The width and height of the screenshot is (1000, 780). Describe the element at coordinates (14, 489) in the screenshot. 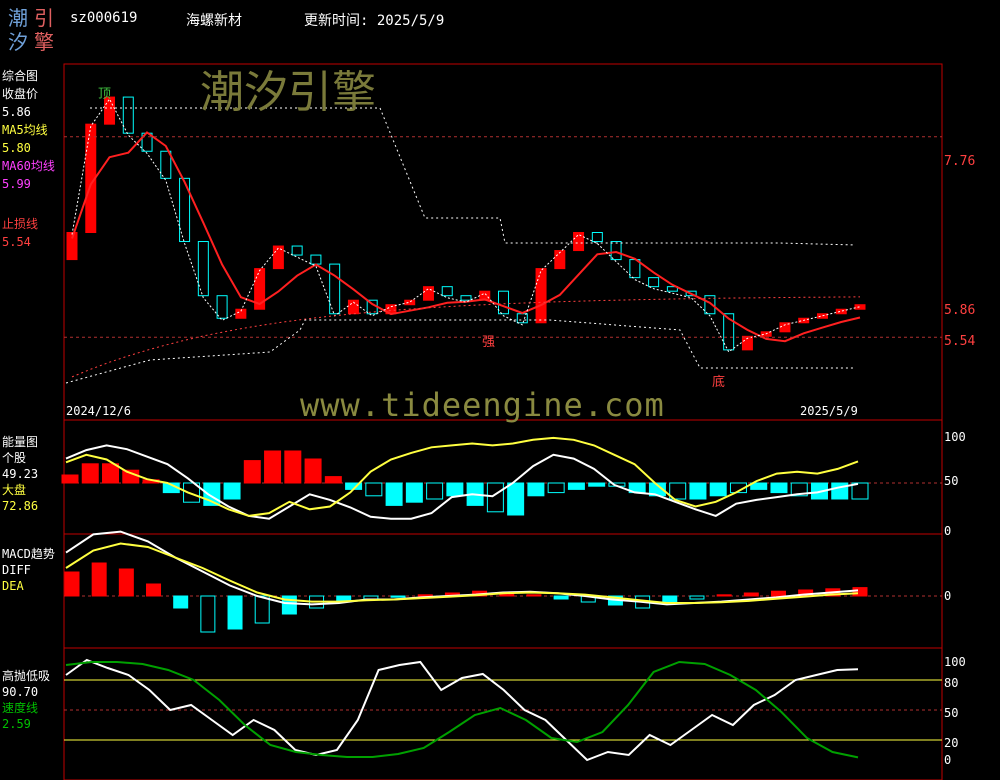

I see `energy-label-3: 大盘` at that location.